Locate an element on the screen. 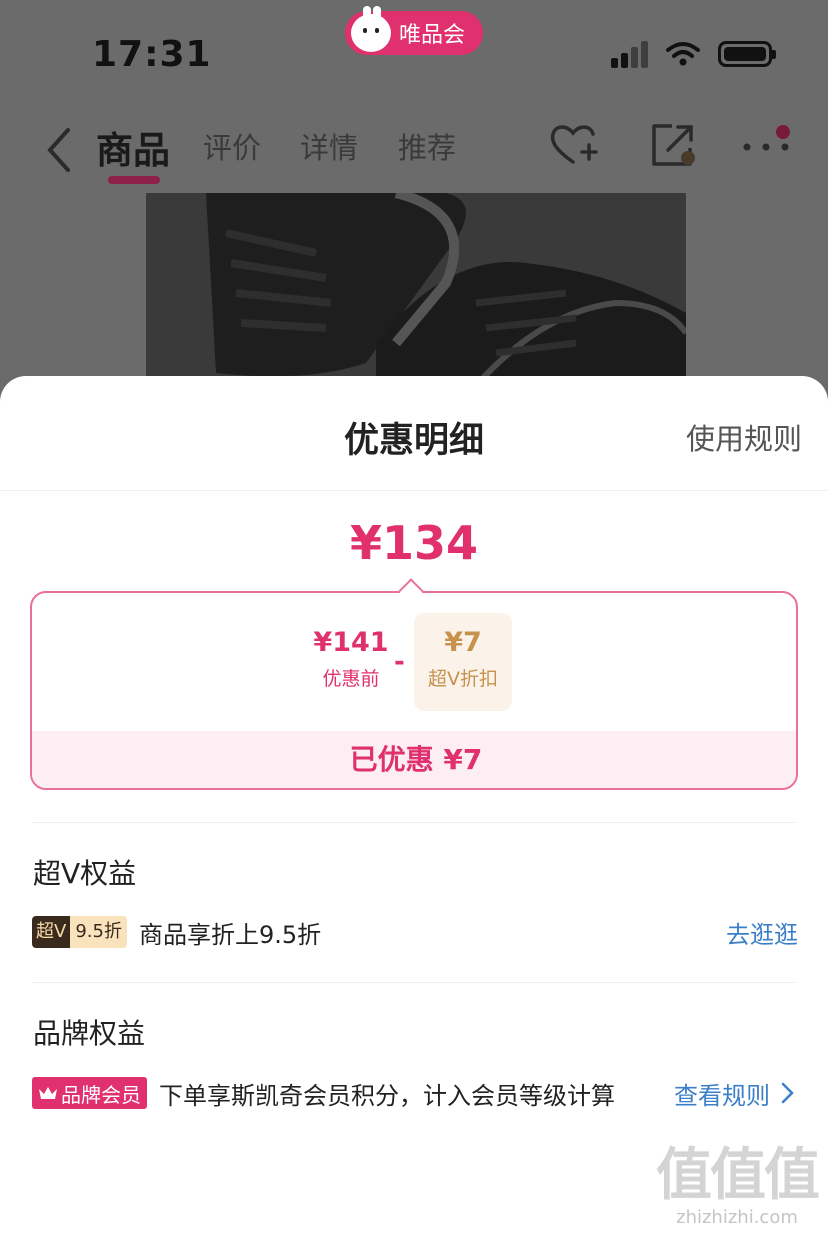  signal-icon is located at coordinates (629, 54).